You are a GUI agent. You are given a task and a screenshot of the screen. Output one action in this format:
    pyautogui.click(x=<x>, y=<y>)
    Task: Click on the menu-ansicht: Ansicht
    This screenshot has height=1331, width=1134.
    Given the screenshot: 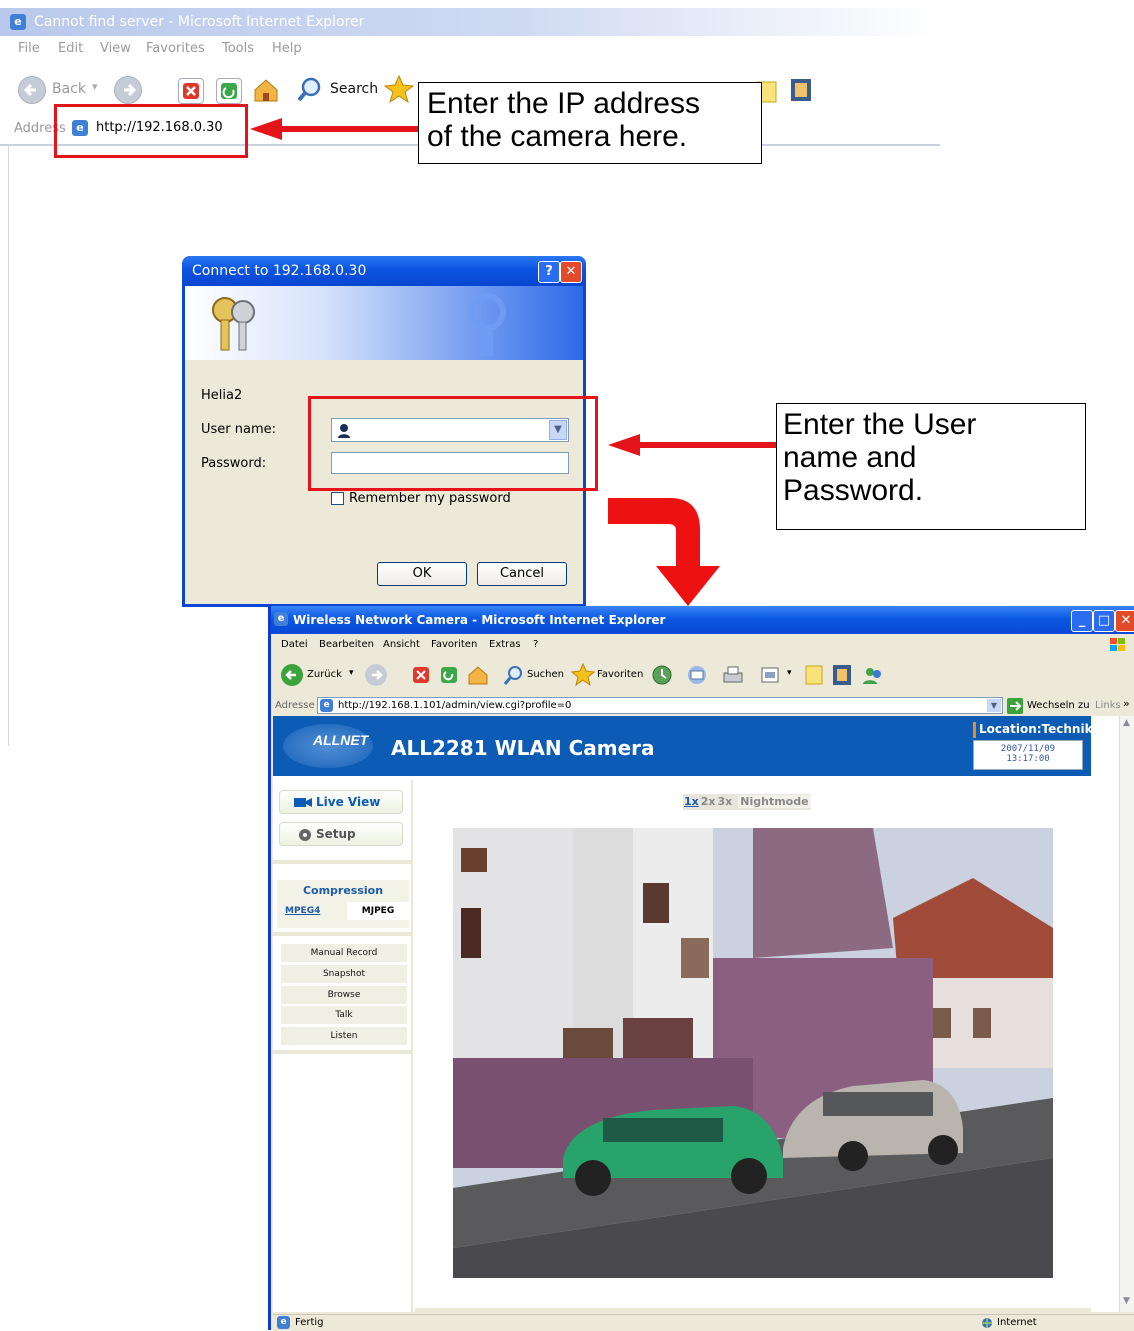 What is the action you would take?
    pyautogui.click(x=401, y=644)
    